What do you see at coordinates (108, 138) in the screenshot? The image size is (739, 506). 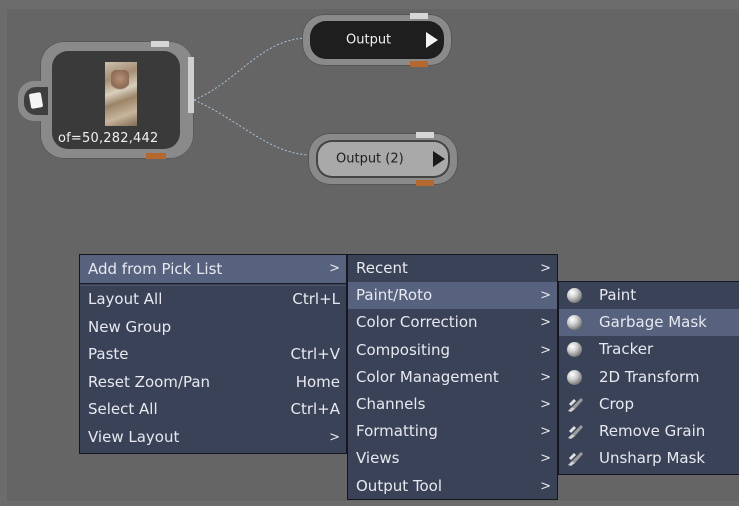 I see `source-node-label: of=50,282,442` at bounding box center [108, 138].